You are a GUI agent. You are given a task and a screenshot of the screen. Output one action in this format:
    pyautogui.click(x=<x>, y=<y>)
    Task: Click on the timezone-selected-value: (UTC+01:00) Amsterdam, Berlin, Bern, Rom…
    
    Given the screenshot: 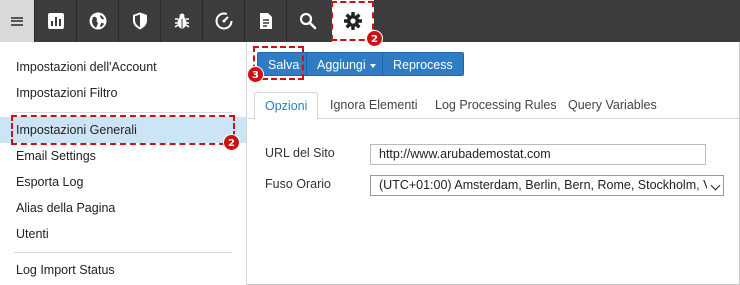 What is the action you would take?
    pyautogui.click(x=551, y=185)
    